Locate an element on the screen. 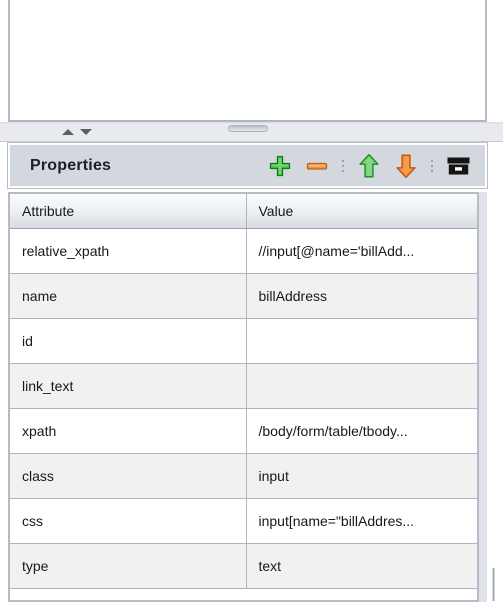 The image size is (503, 605). table-row: link_text is located at coordinates (243, 386).